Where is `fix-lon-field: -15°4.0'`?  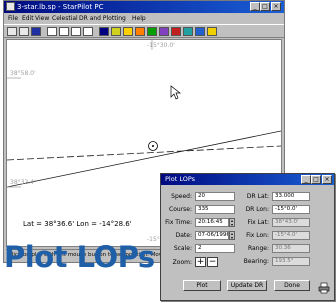 fix-lon-field: -15°4.0' is located at coordinates (291, 235).